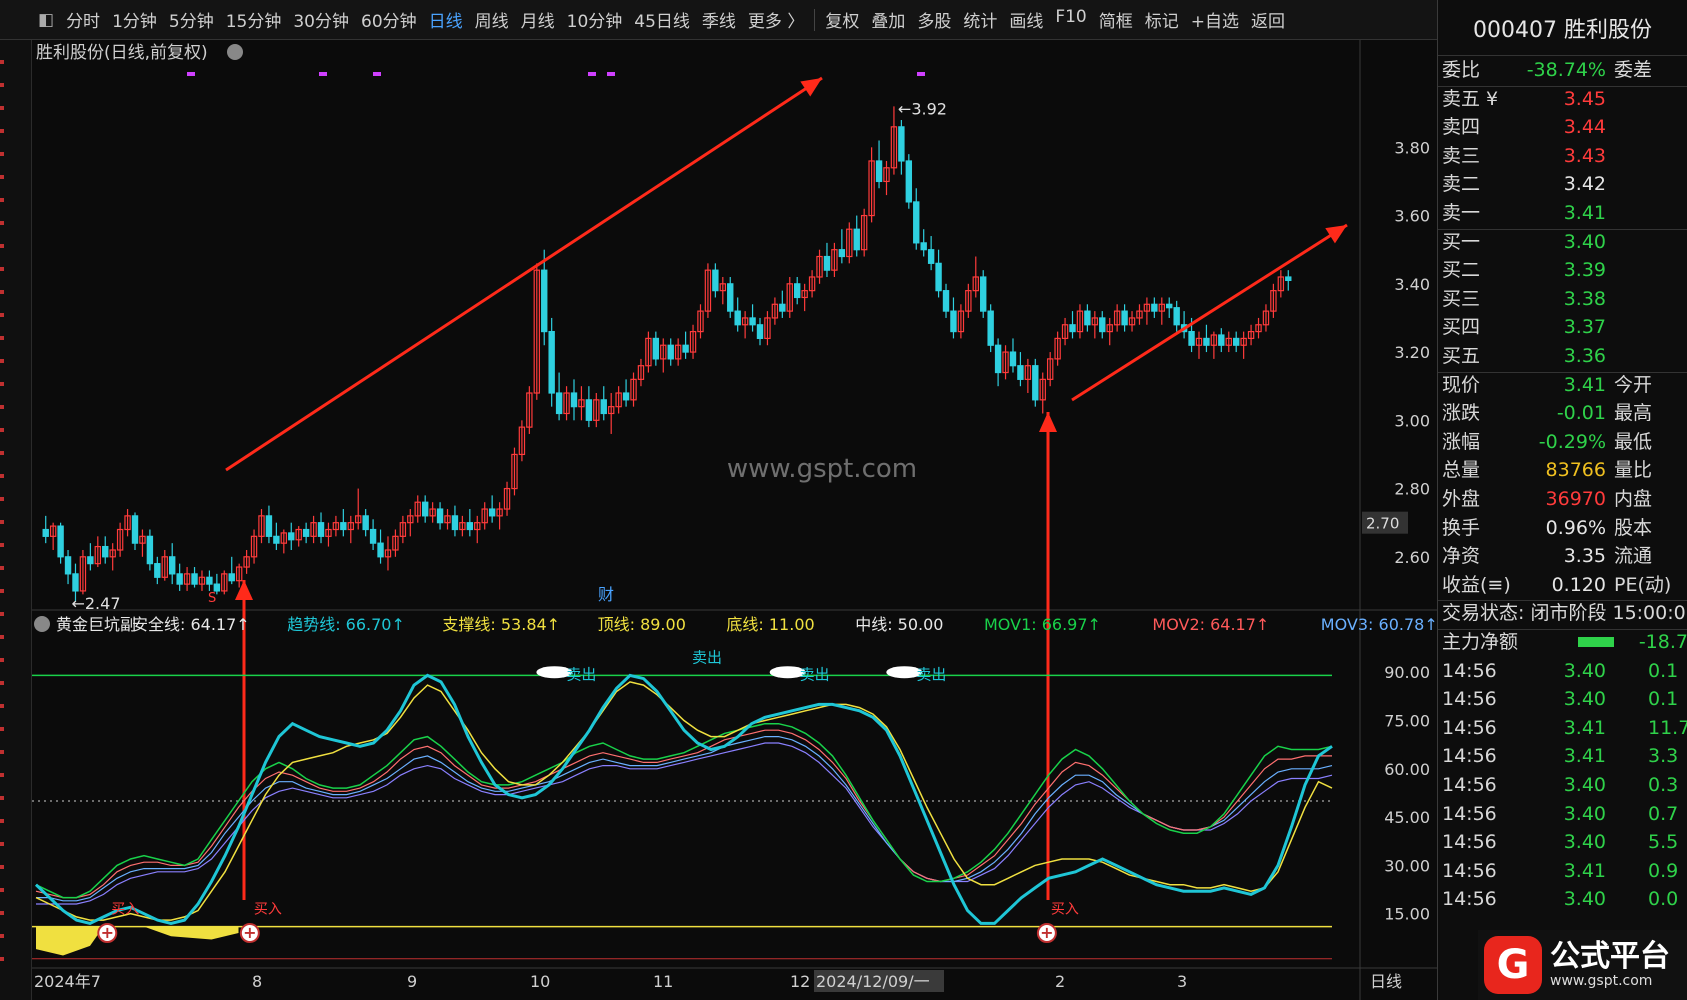 This screenshot has width=1687, height=1000. I want to click on stat-label: 净资, so click(1461, 556).